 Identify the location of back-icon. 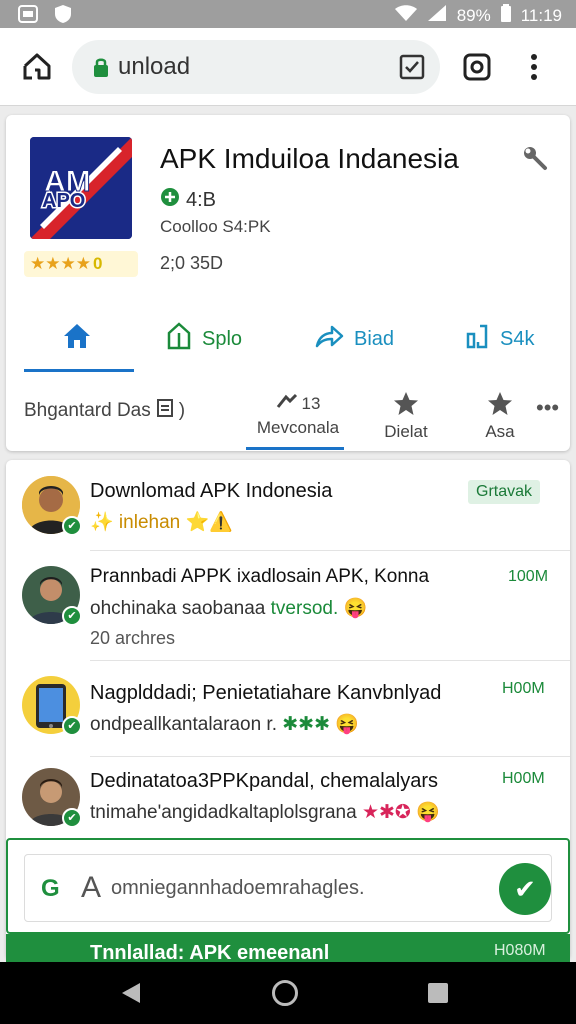
(131, 995).